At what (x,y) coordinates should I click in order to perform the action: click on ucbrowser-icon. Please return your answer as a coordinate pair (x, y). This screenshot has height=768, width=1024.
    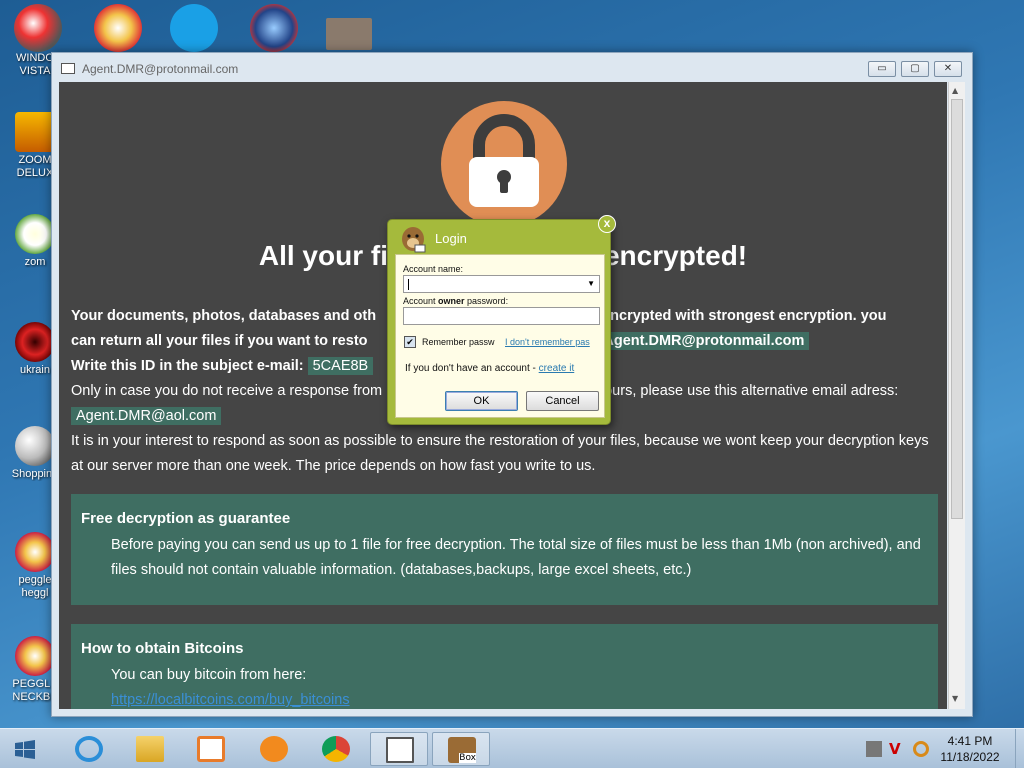
    Looking at the image, I should click on (274, 749).